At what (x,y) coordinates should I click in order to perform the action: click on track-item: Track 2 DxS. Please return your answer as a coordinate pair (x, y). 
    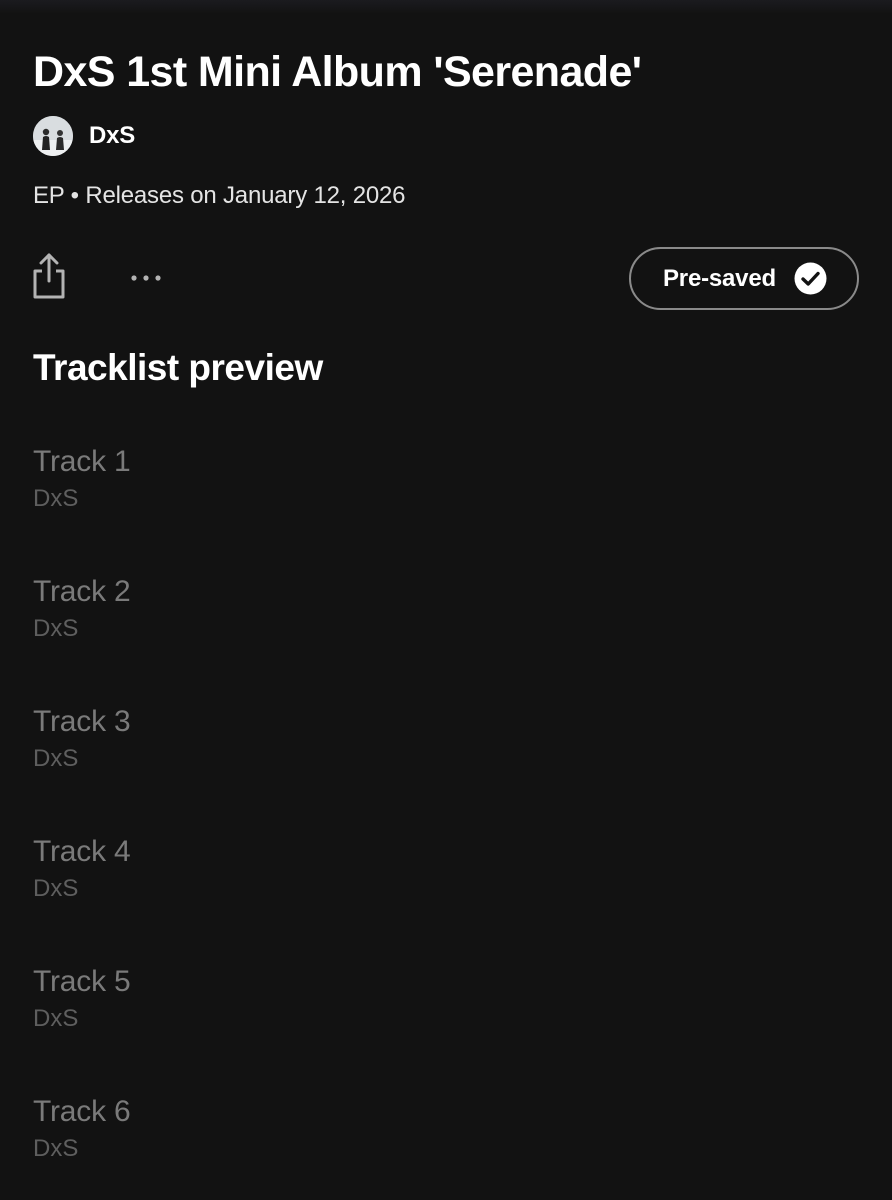
    Looking at the image, I should click on (446, 637).